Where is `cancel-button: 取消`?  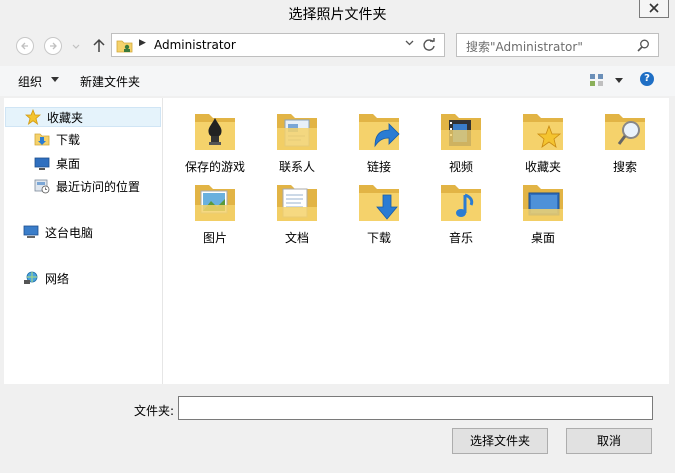 cancel-button: 取消 is located at coordinates (609, 441).